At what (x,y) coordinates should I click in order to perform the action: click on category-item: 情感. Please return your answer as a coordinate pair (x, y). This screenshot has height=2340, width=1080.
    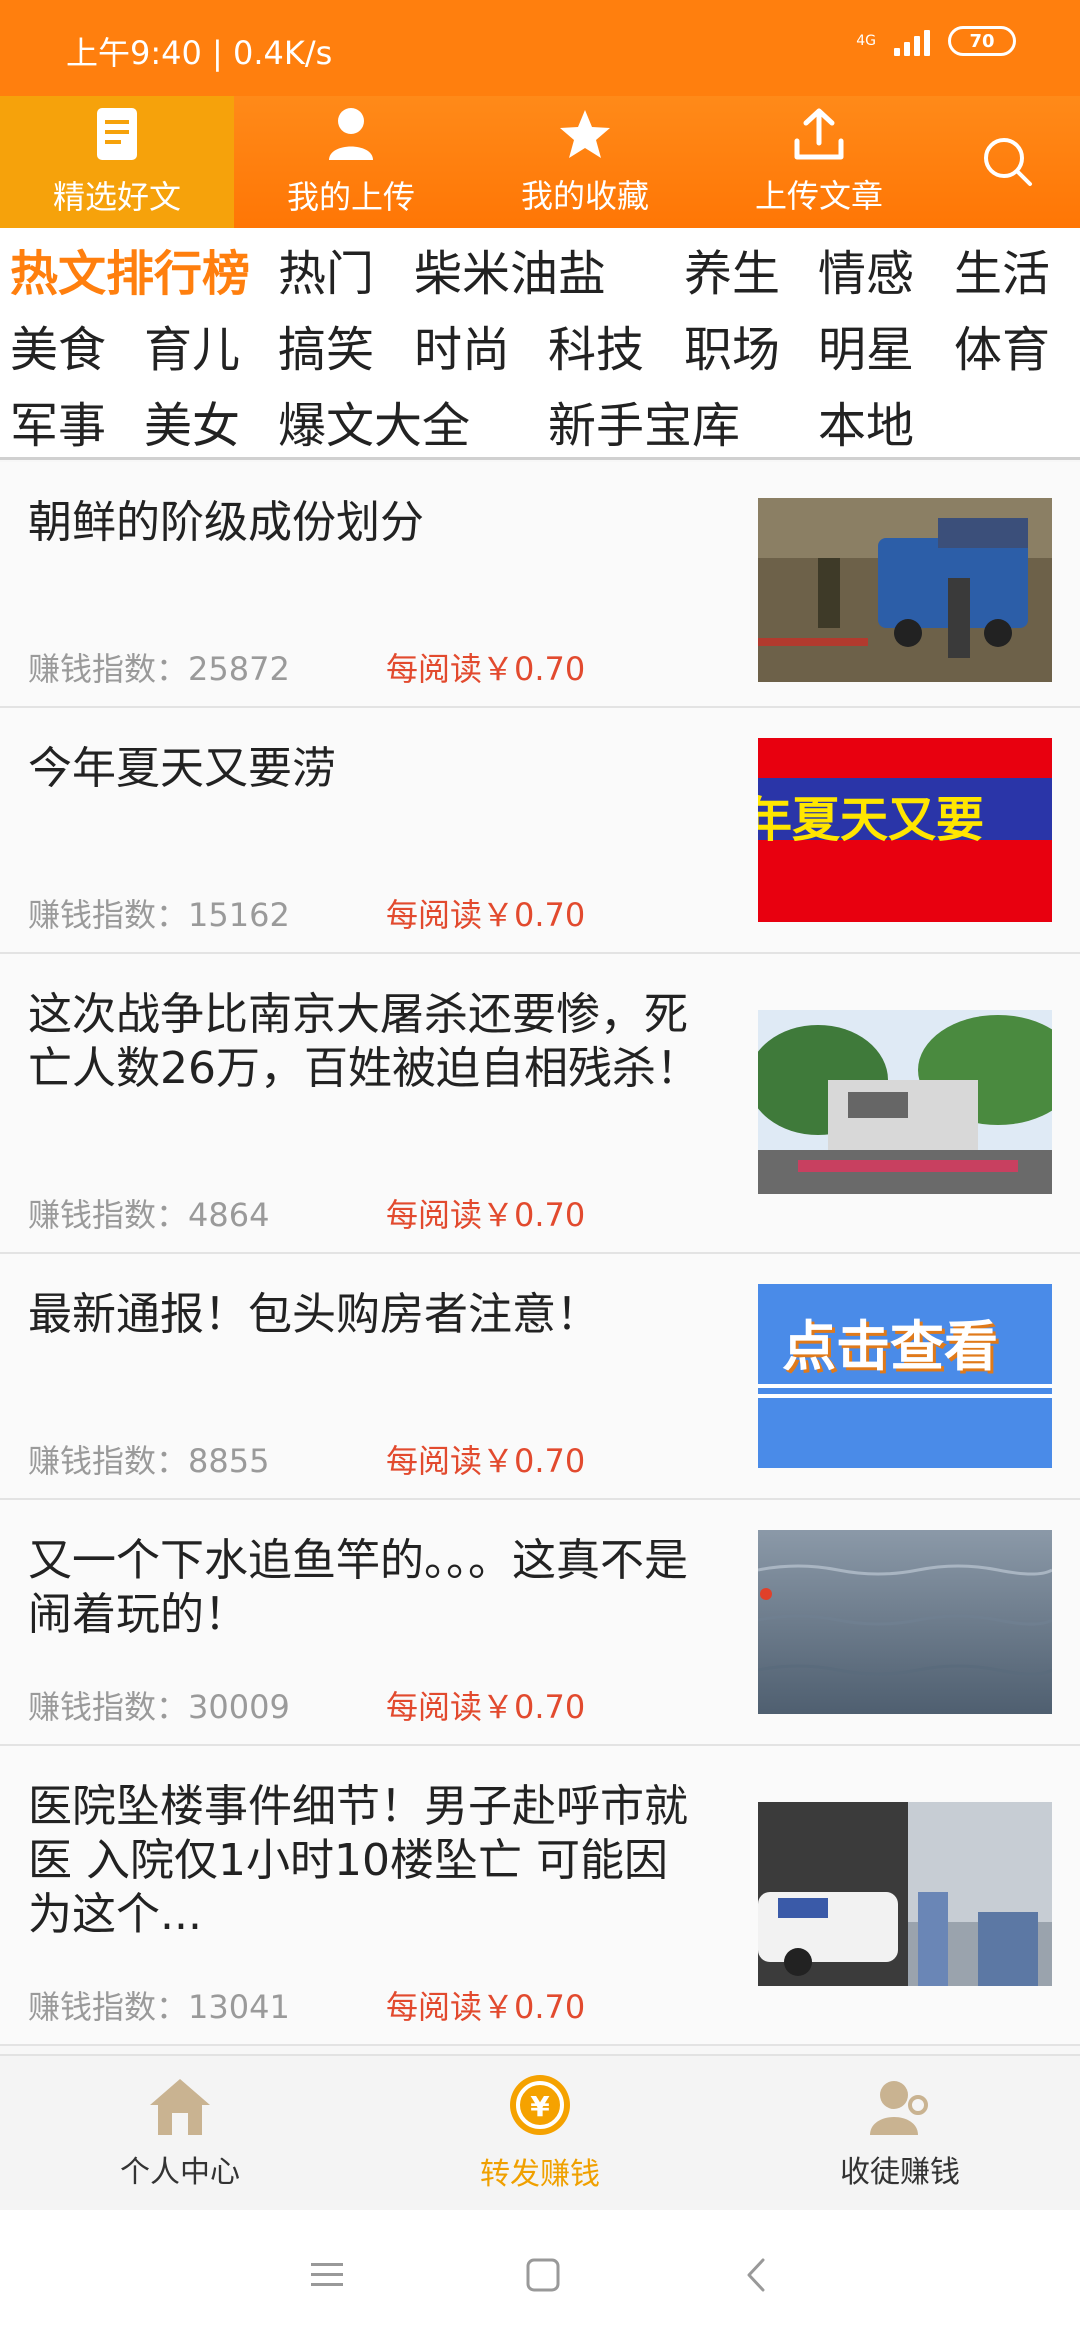
    Looking at the image, I should click on (866, 269).